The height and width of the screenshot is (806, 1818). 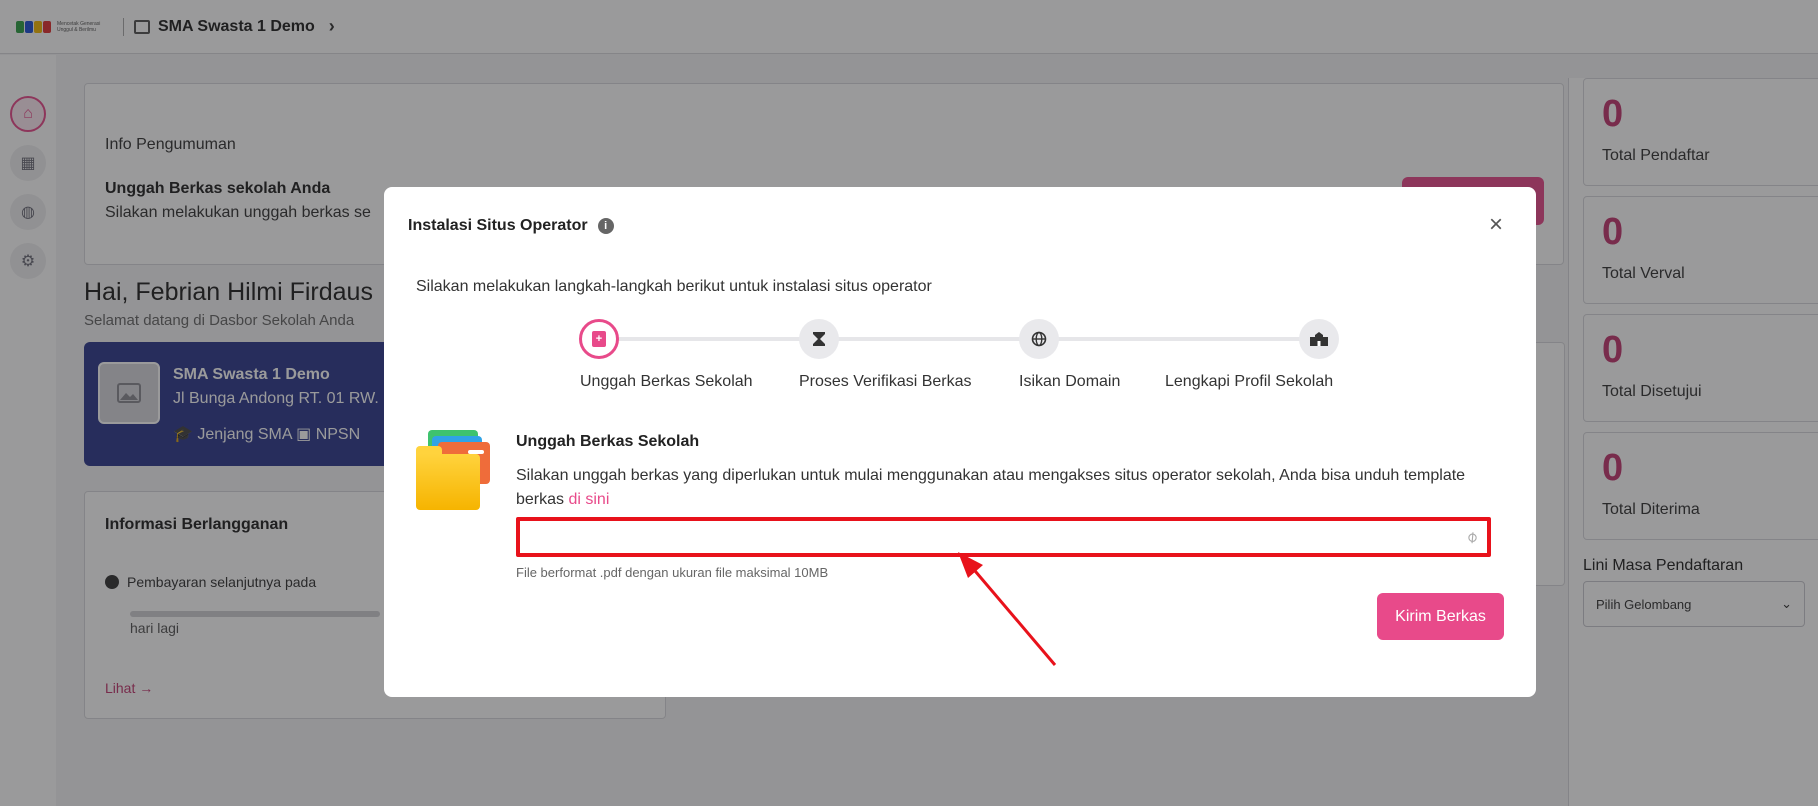 I want to click on file-upload-input: ⌀, so click(x=1003, y=537).